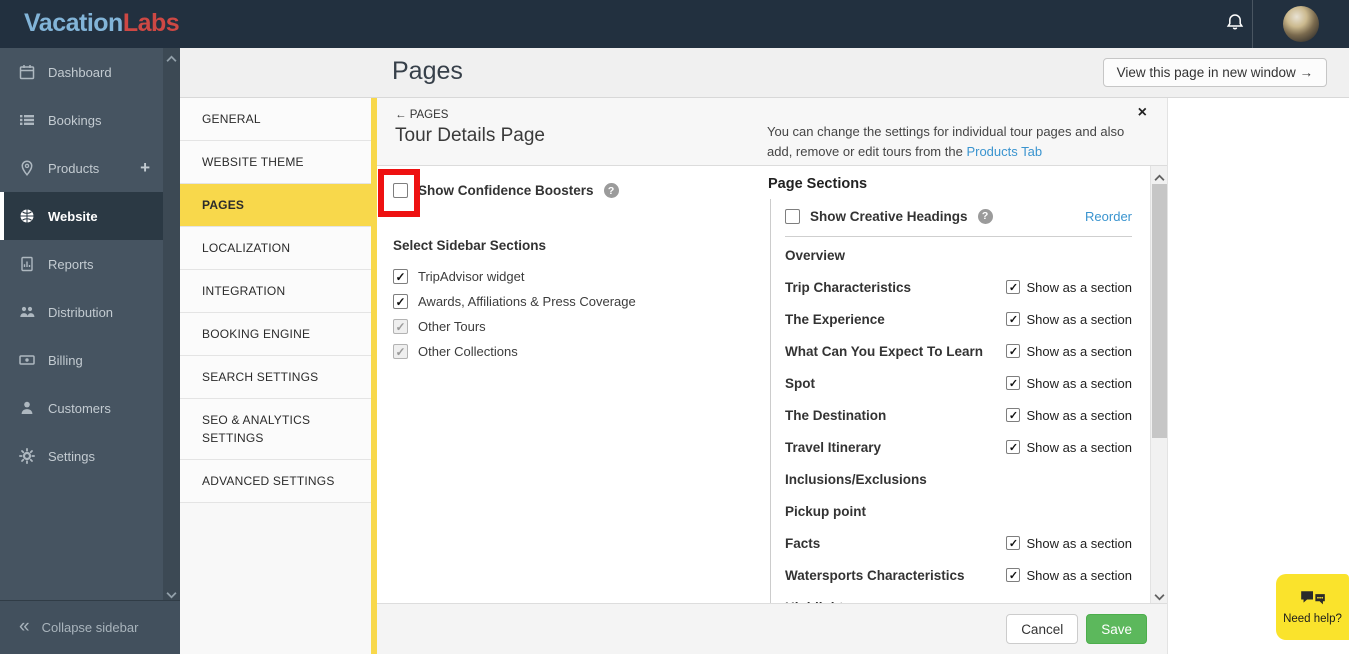 Image resolution: width=1349 pixels, height=654 pixels. I want to click on settings-menu-item: PAGES, so click(275, 205).